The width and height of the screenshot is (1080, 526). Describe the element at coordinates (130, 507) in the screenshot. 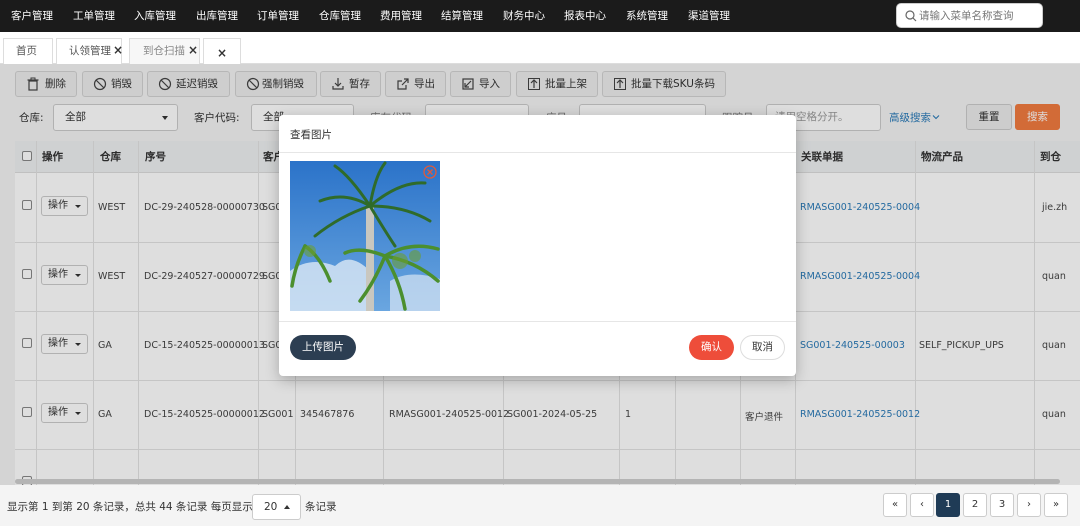

I see `record-summary: 显示第 1 到第 20 条记录，总共 44 条记录 每页显示` at that location.